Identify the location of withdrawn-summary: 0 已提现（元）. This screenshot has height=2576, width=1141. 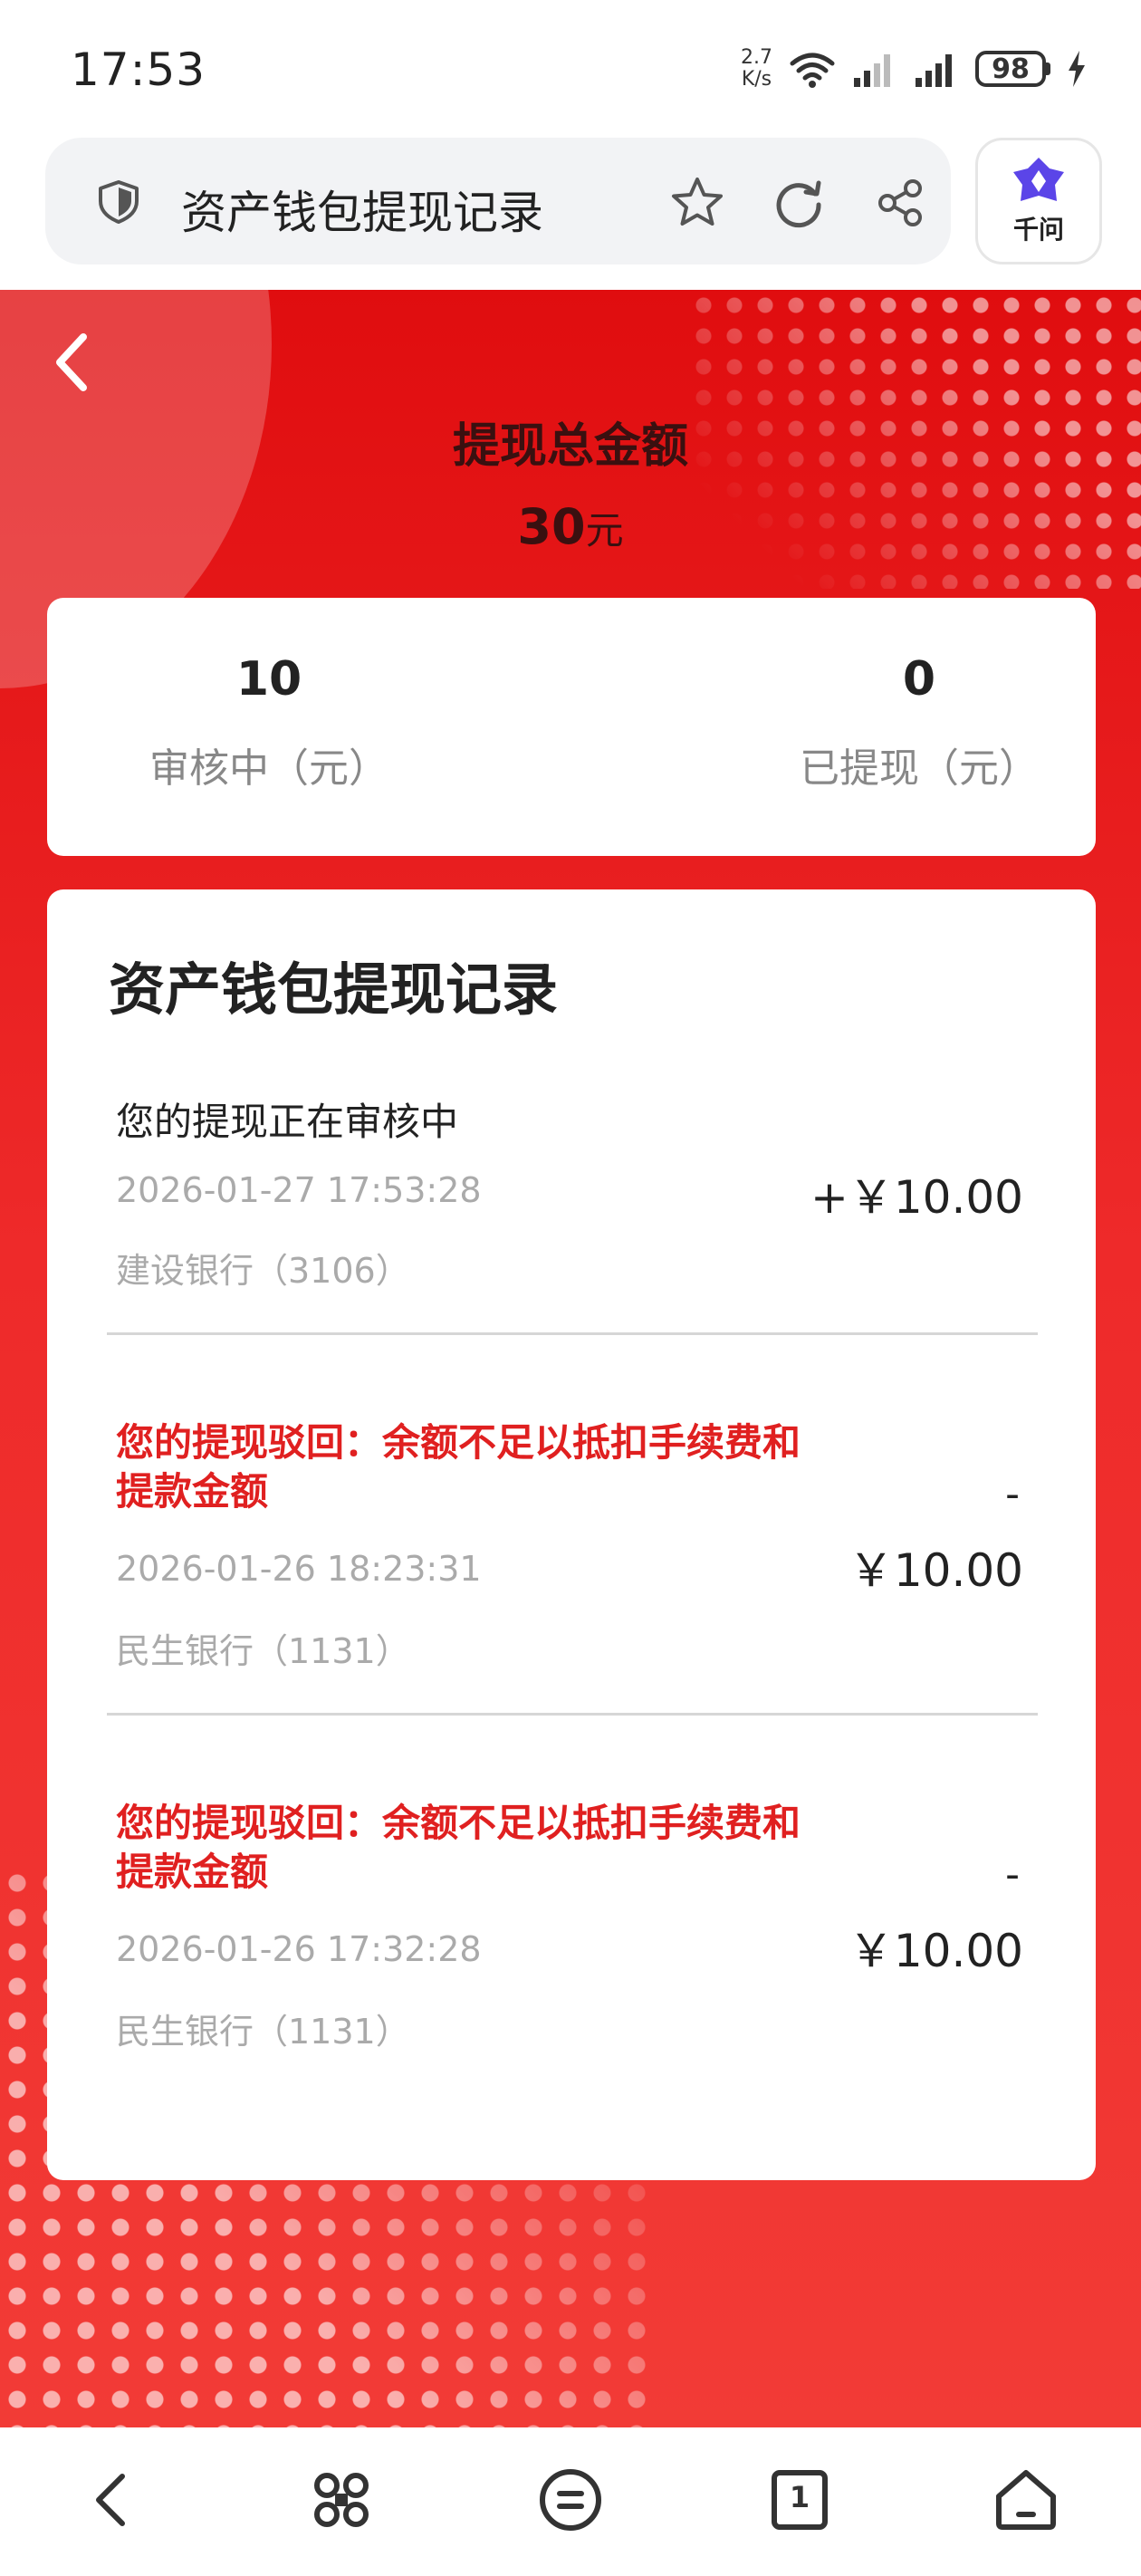
(919, 722).